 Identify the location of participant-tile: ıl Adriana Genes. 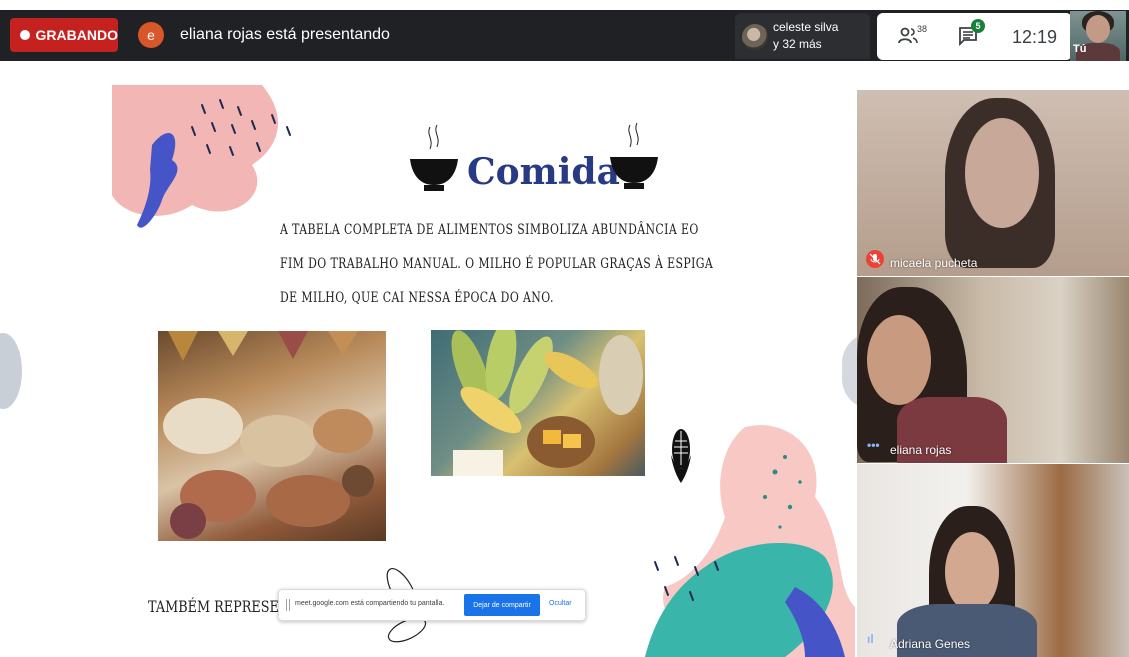
(993, 560).